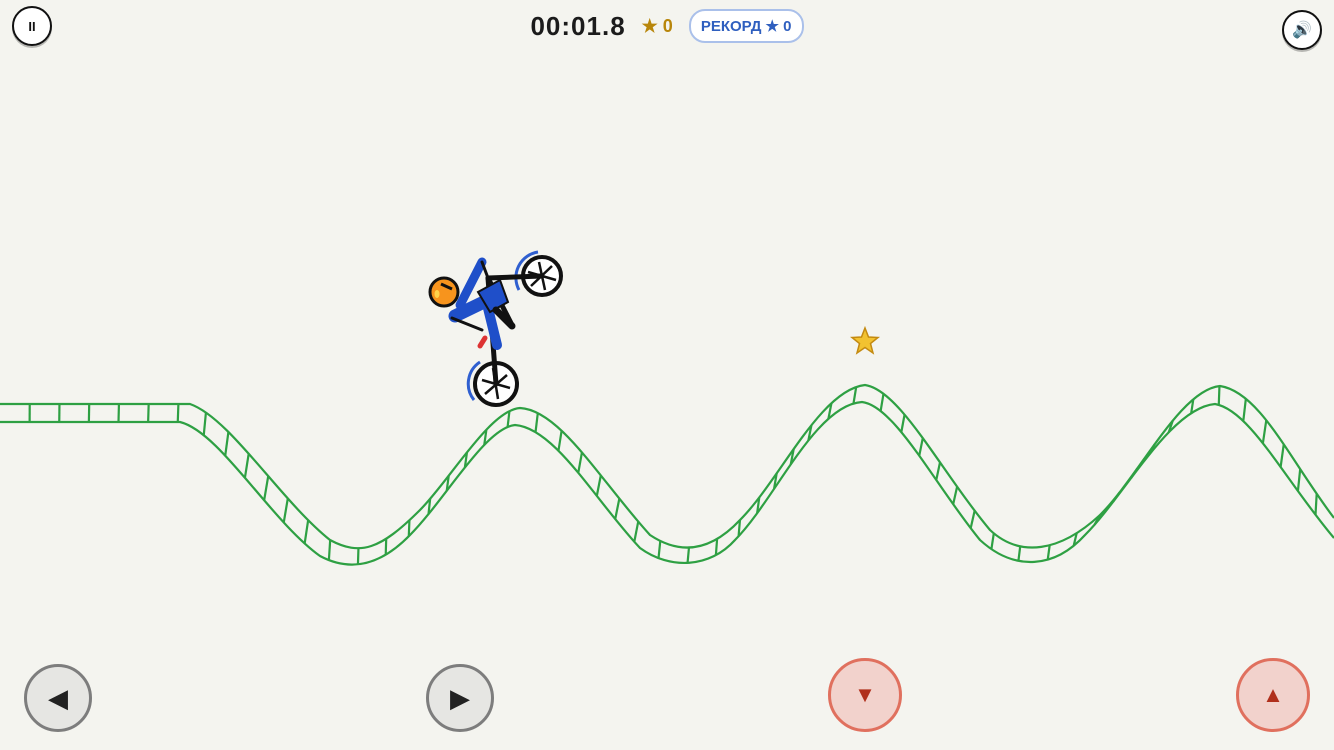  I want to click on gas-button: ▲, so click(1273, 695).